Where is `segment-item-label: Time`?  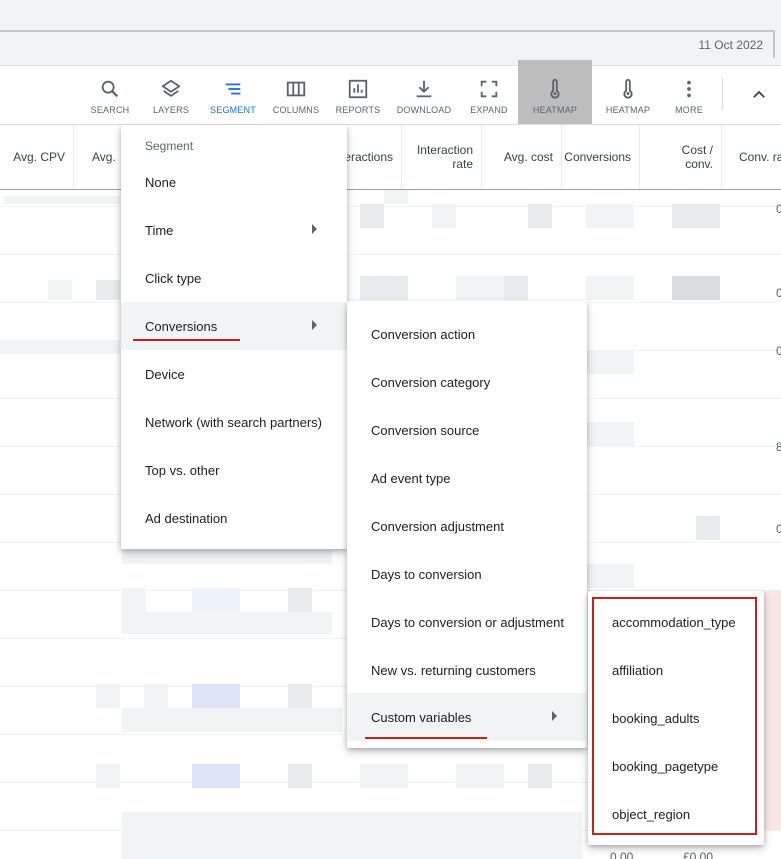
segment-item-label: Time is located at coordinates (159, 230).